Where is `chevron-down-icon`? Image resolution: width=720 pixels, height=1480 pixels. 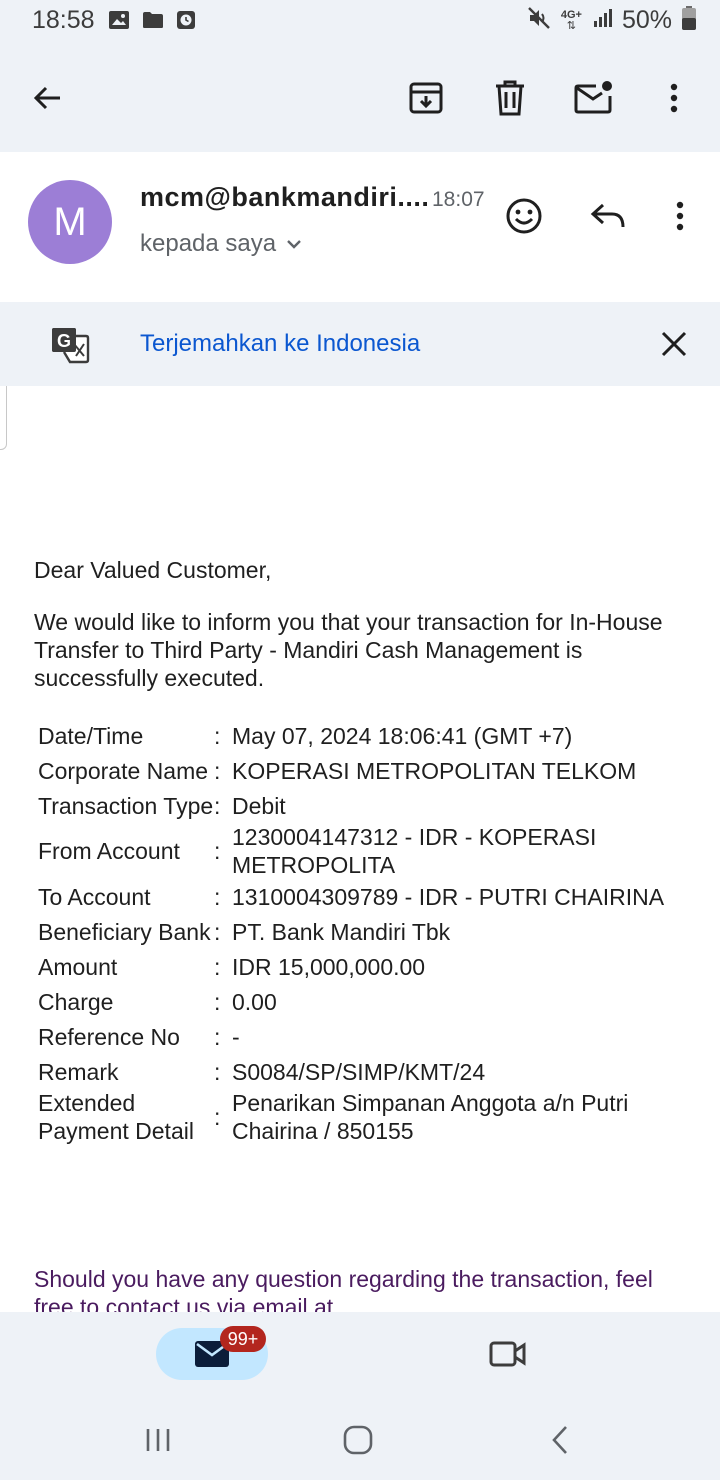
chevron-down-icon is located at coordinates (294, 244).